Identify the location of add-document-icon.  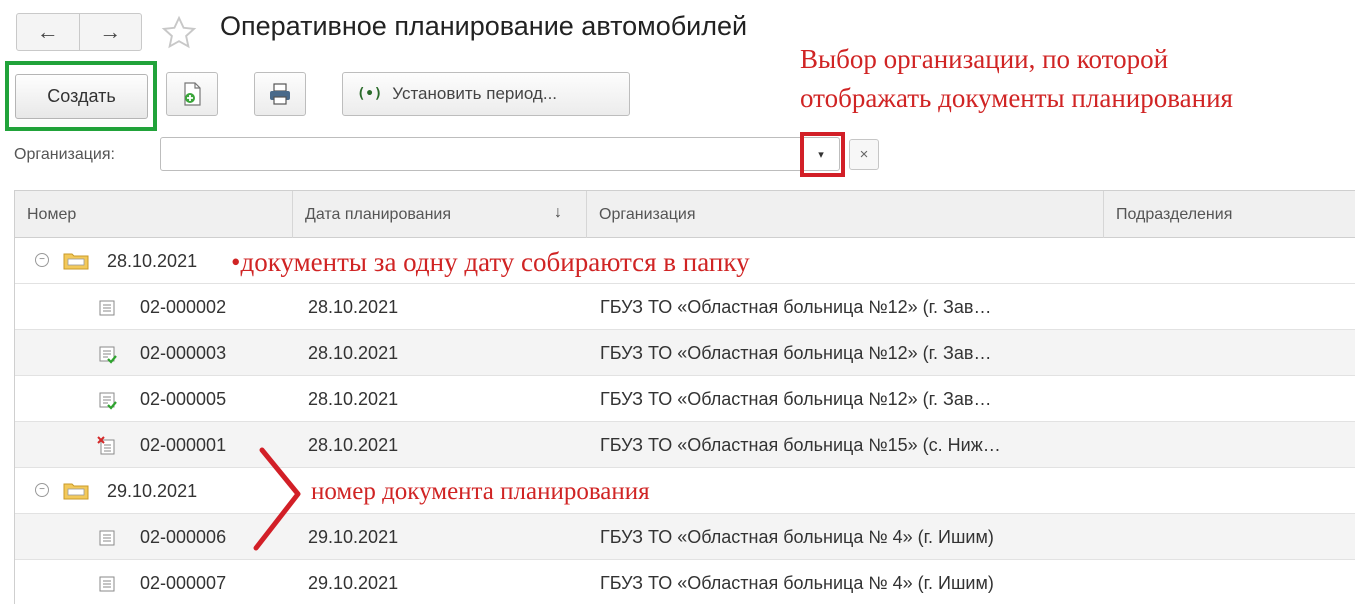
(192, 94).